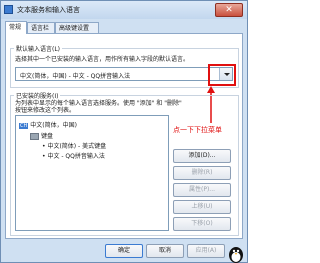  Describe the element at coordinates (16, 27) in the screenshot. I see `tab-general: 常规` at that location.